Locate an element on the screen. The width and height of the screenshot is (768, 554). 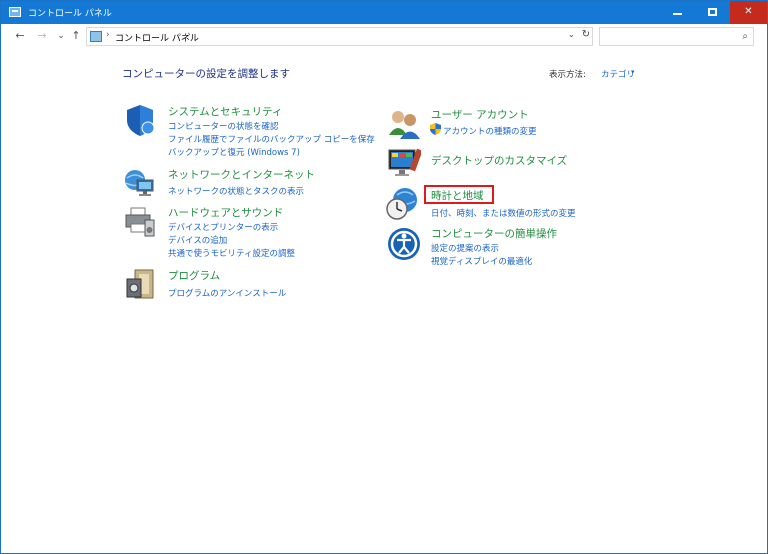
view-by-dropdown: カテゴリ is located at coordinates (618, 74).